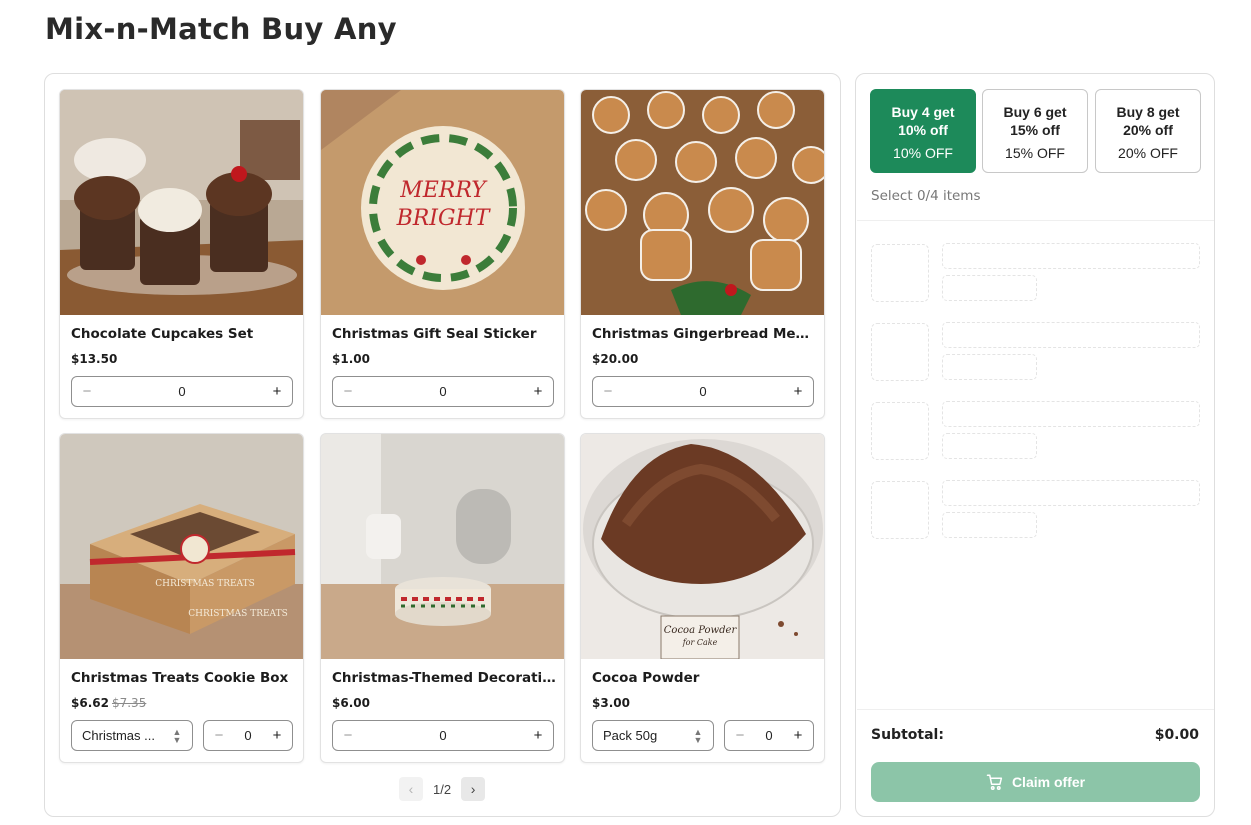 Image resolution: width=1251 pixels, height=825 pixels. Describe the element at coordinates (1176, 735) in the screenshot. I see `subtotal-value: $0.00` at that location.